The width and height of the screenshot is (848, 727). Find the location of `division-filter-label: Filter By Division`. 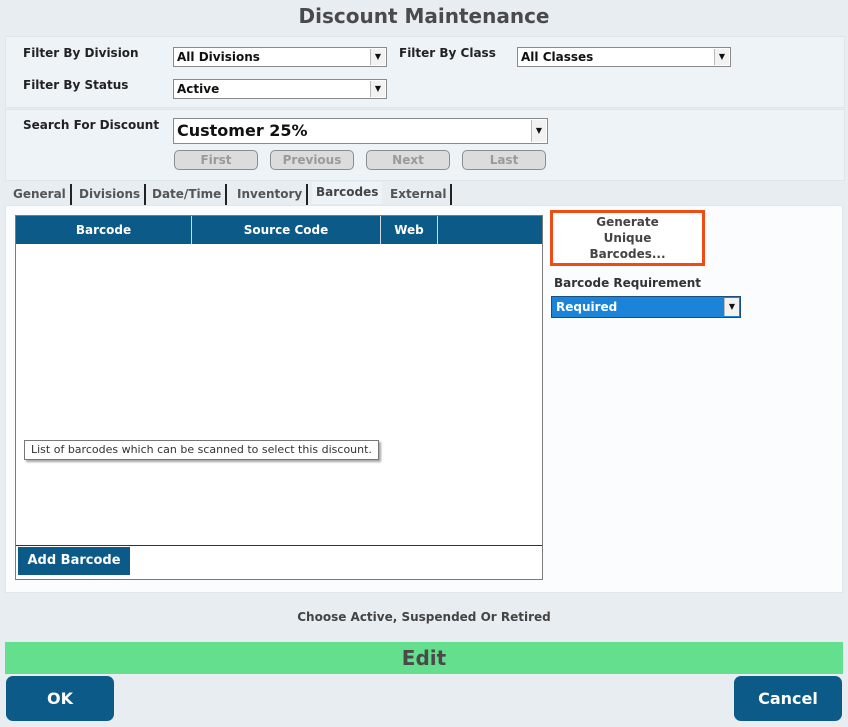

division-filter-label: Filter By Division is located at coordinates (81, 53).